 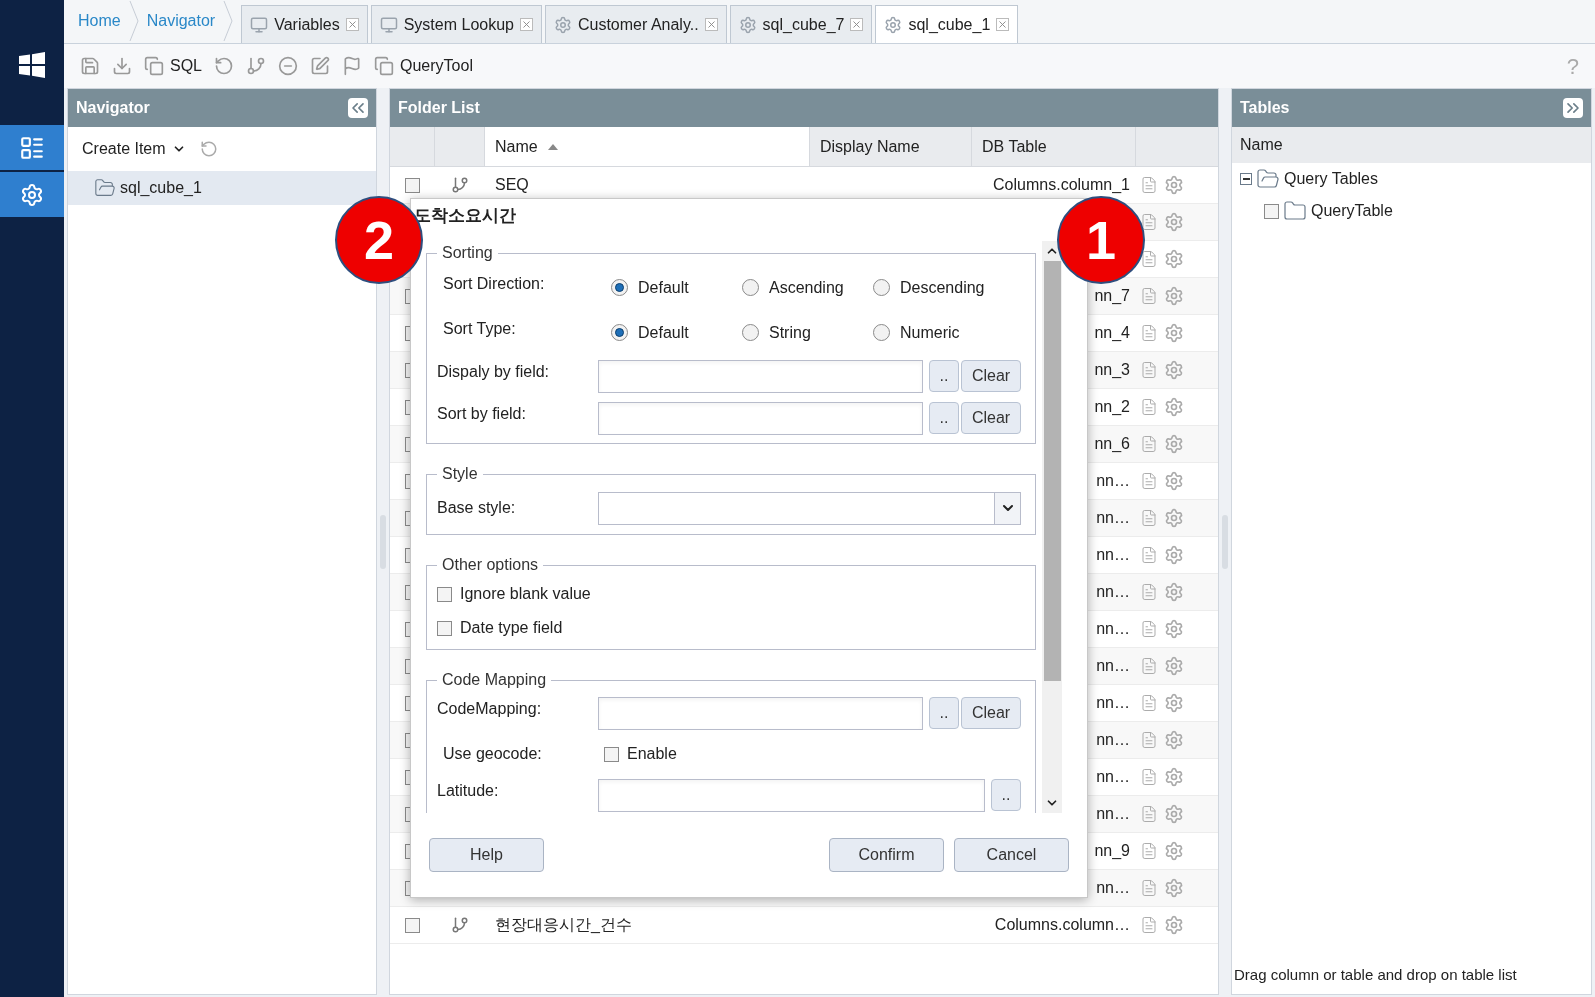 What do you see at coordinates (222, 188) in the screenshot?
I see `tree-item: sql_cube_1` at bounding box center [222, 188].